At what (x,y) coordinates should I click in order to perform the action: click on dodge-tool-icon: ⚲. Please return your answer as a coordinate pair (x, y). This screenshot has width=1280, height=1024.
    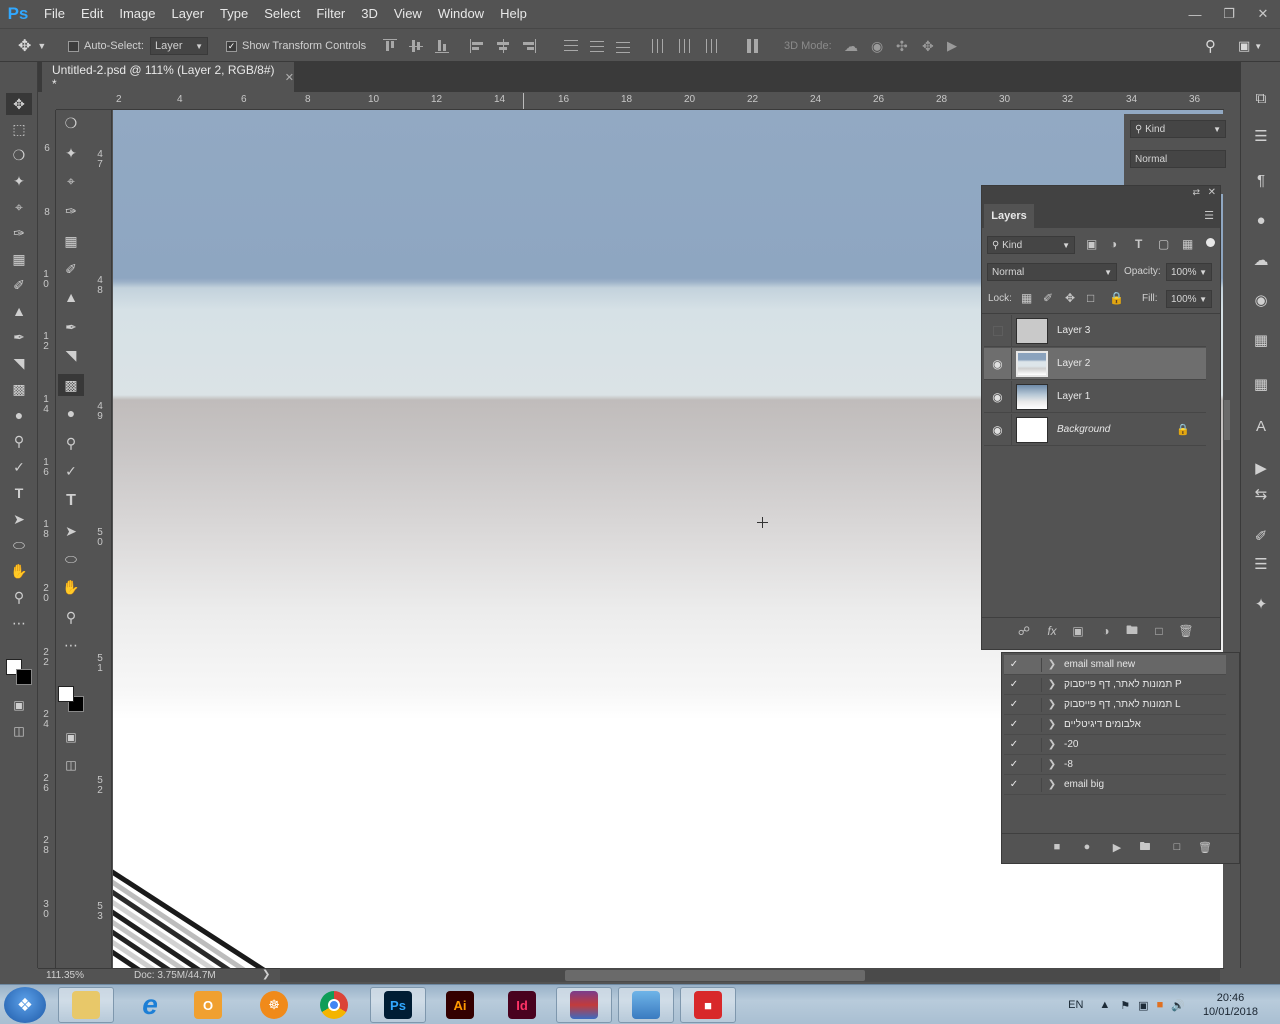
    Looking at the image, I should click on (71, 443).